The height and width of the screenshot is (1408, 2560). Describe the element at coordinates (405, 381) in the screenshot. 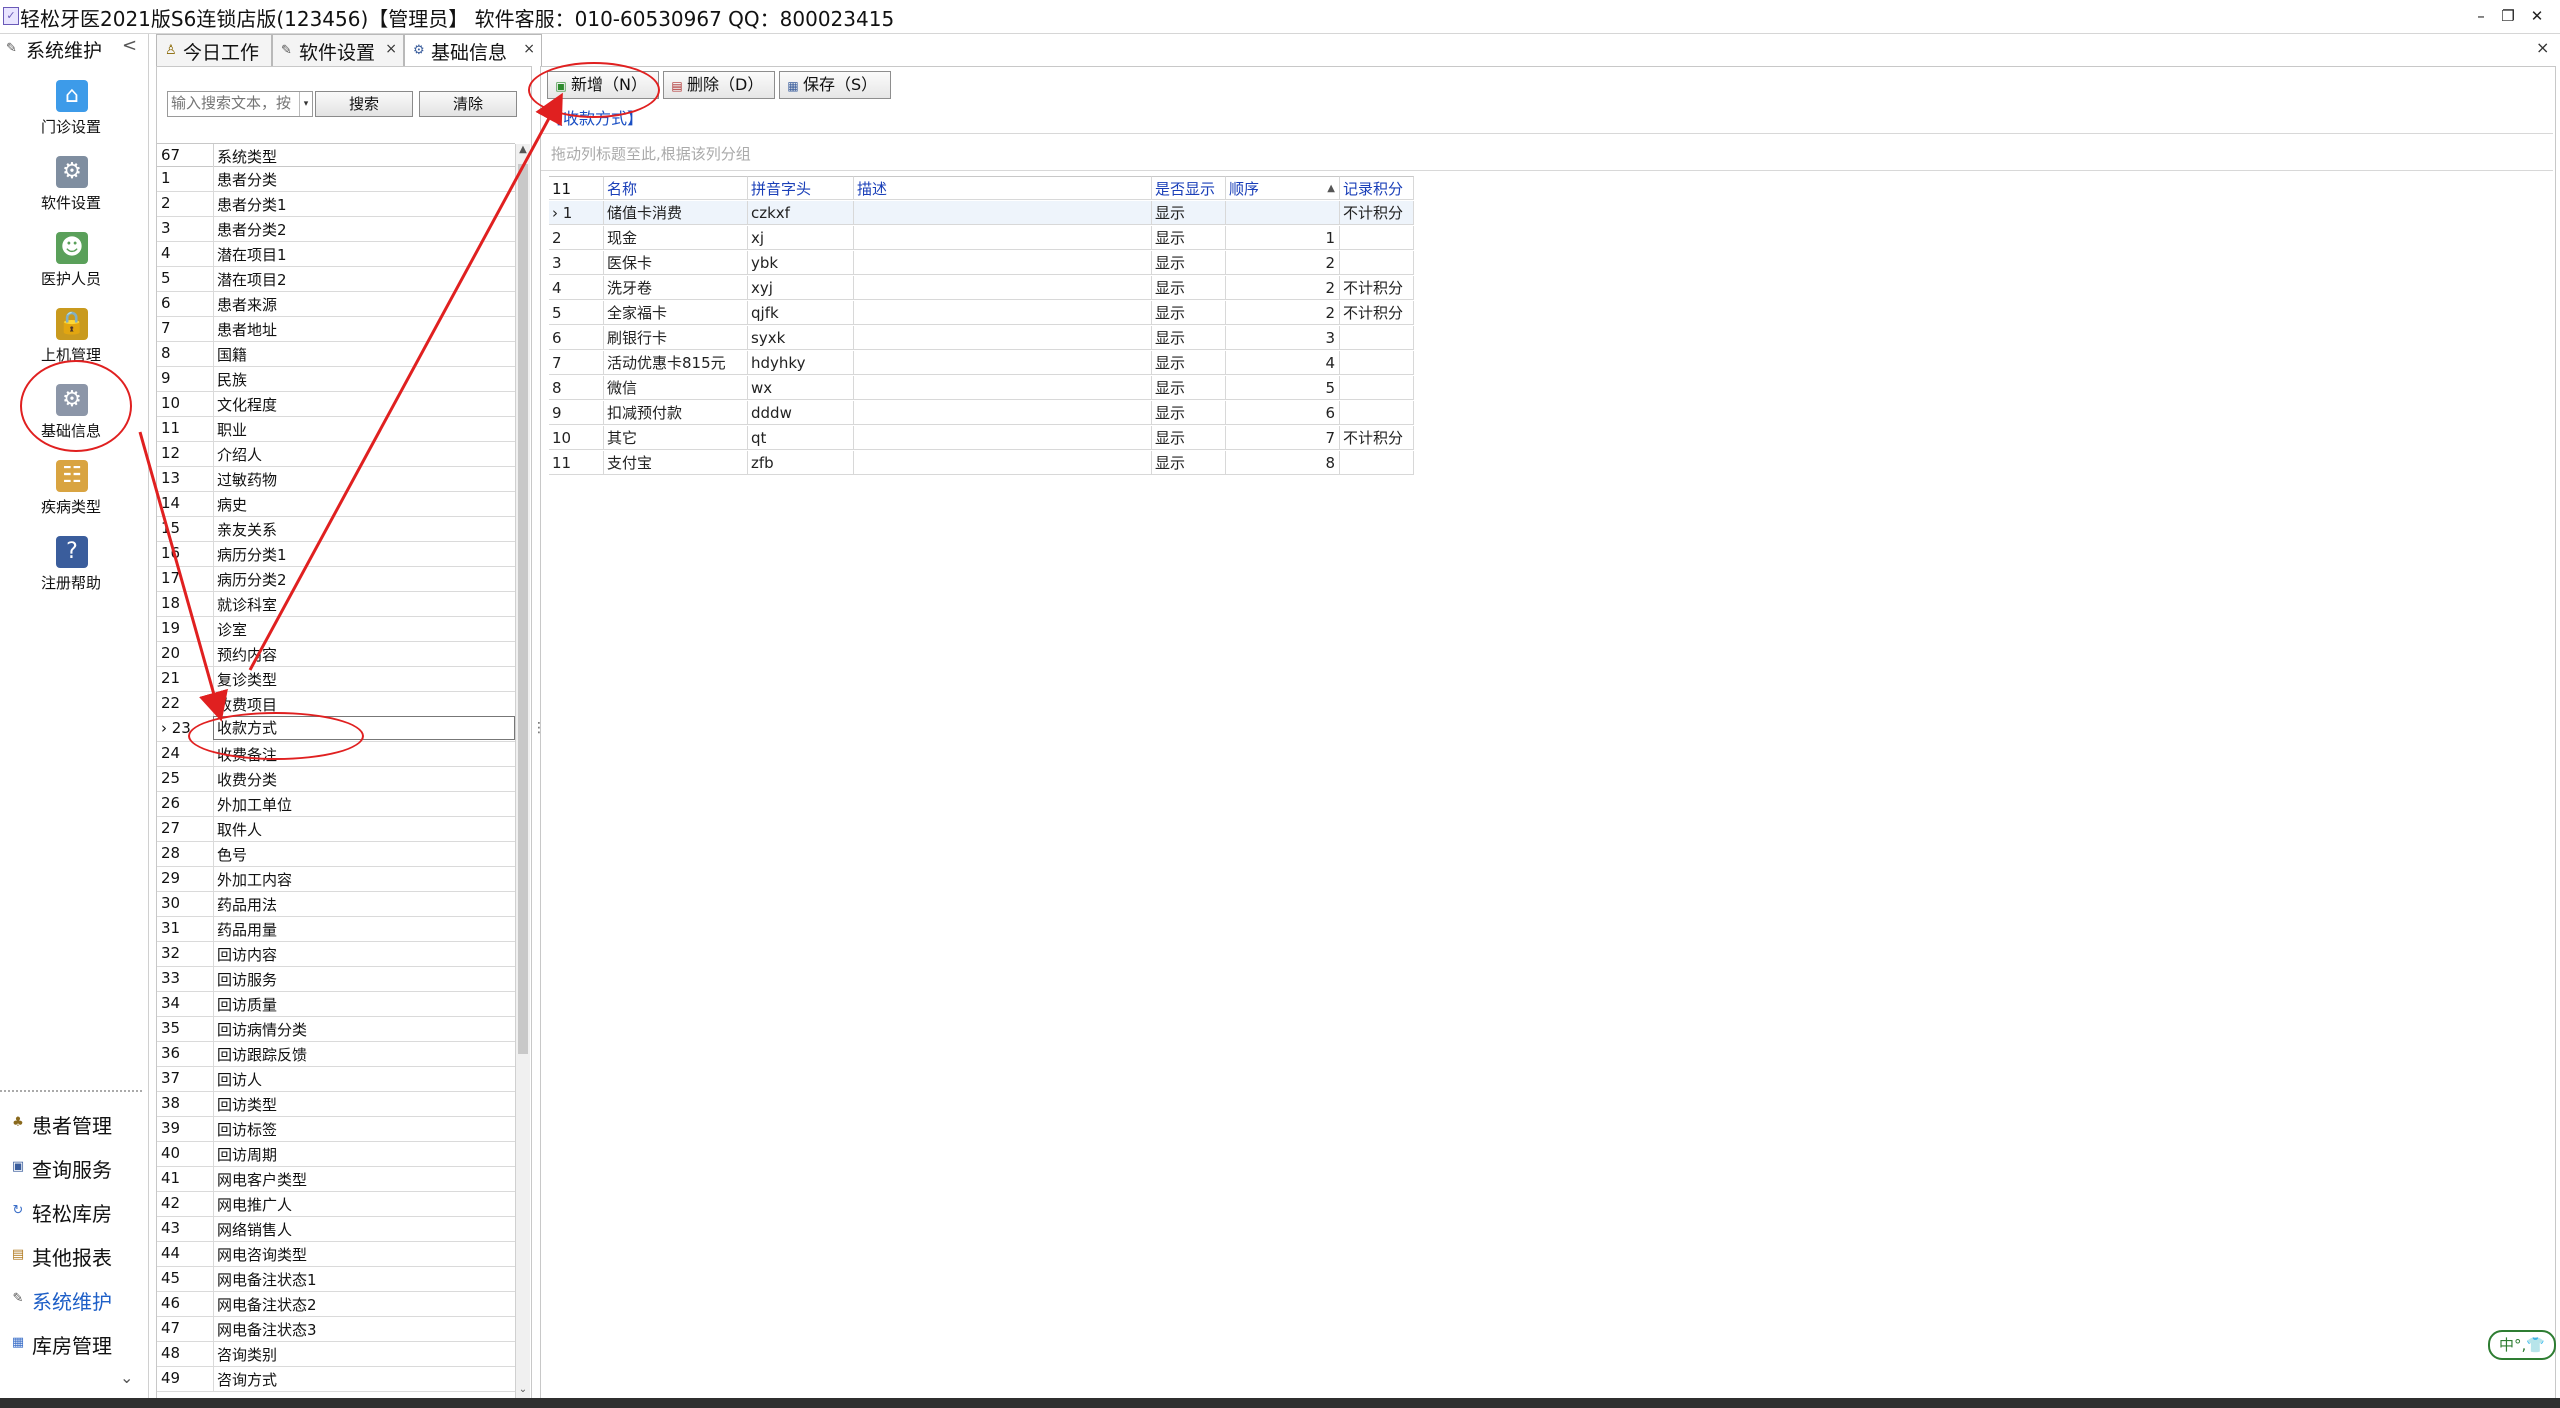

I see `arrow-payment-to-add` at that location.